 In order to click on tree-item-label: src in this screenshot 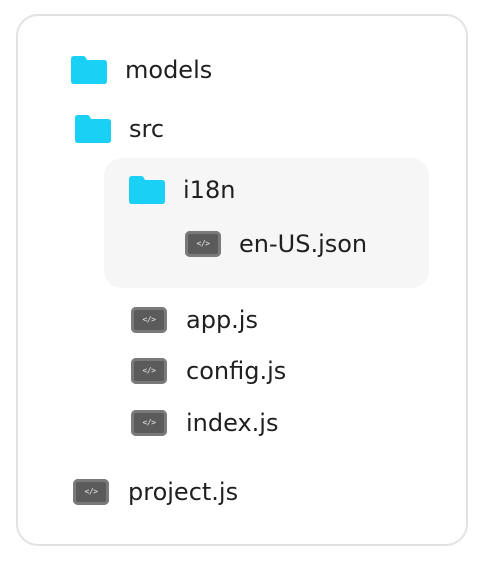, I will do `click(147, 129)`.